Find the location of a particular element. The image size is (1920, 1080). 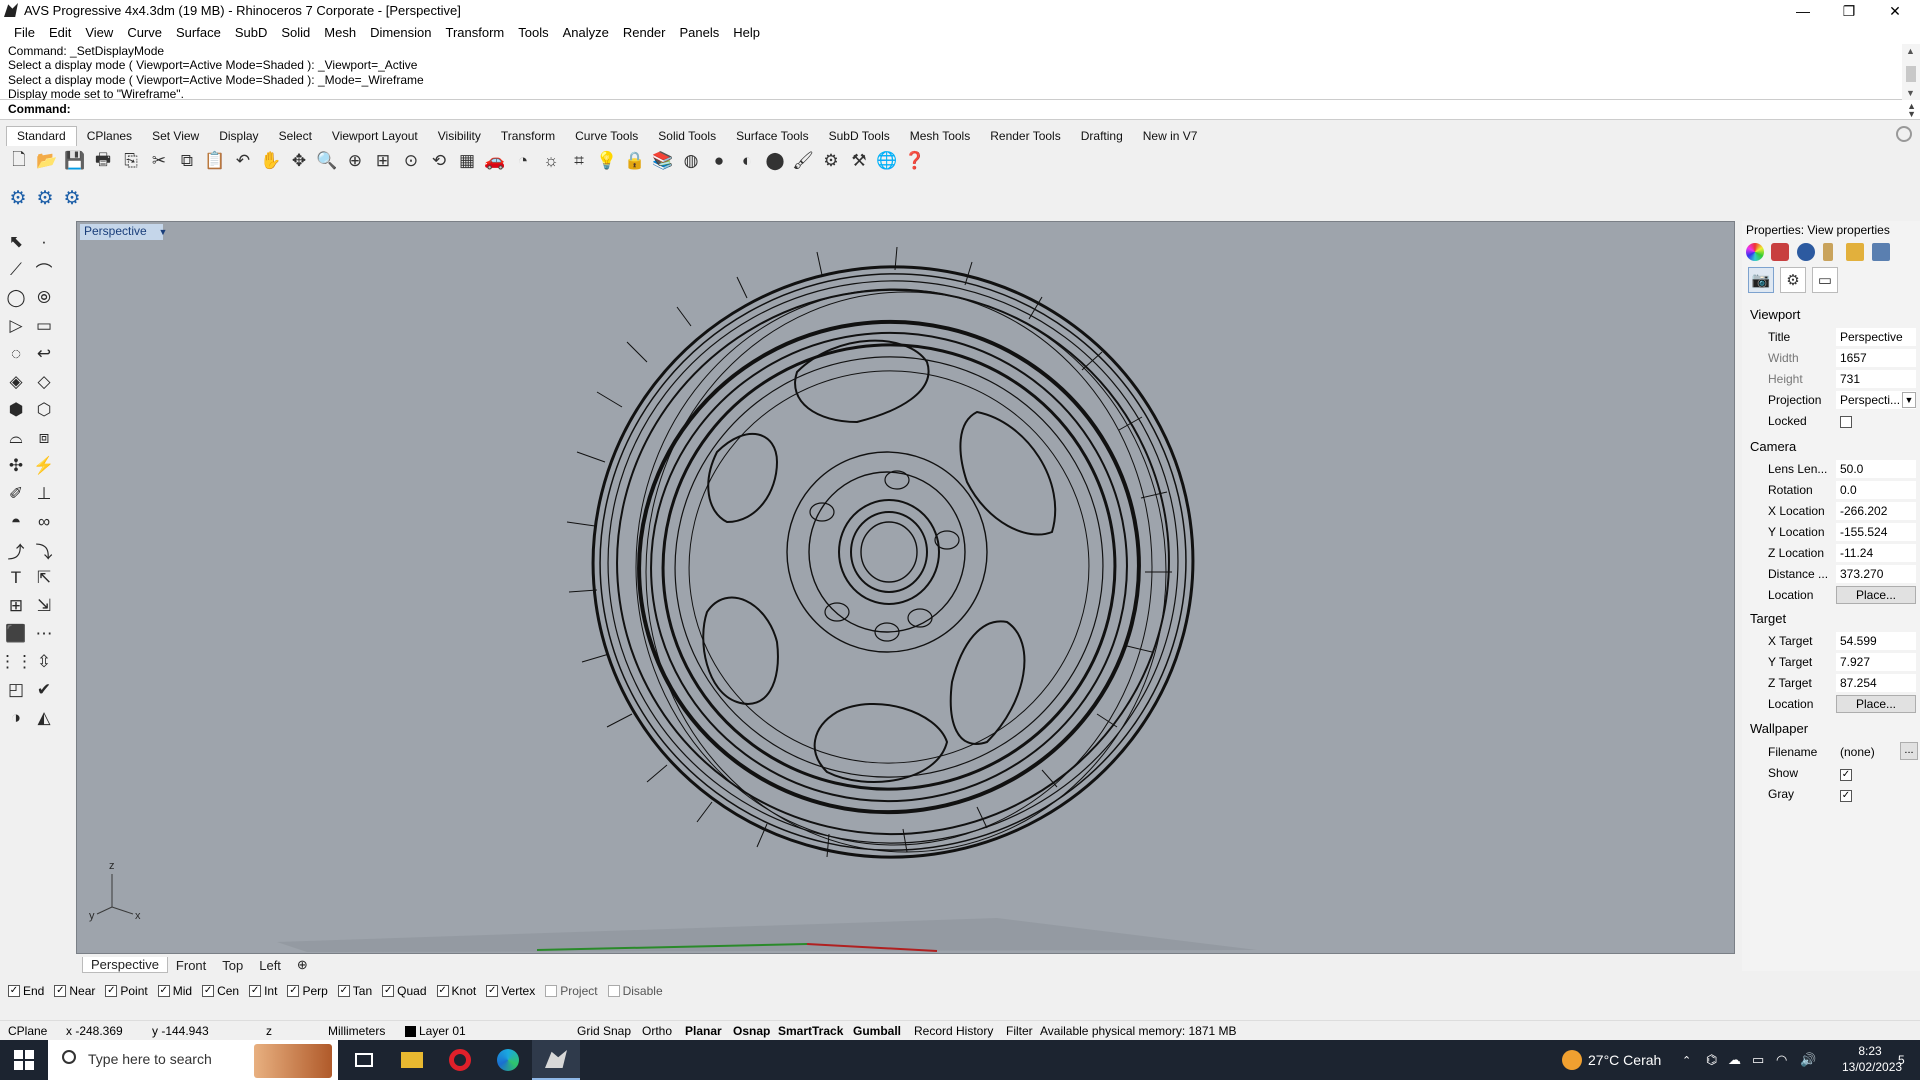

dimension-icon: ⋯ is located at coordinates (44, 634).